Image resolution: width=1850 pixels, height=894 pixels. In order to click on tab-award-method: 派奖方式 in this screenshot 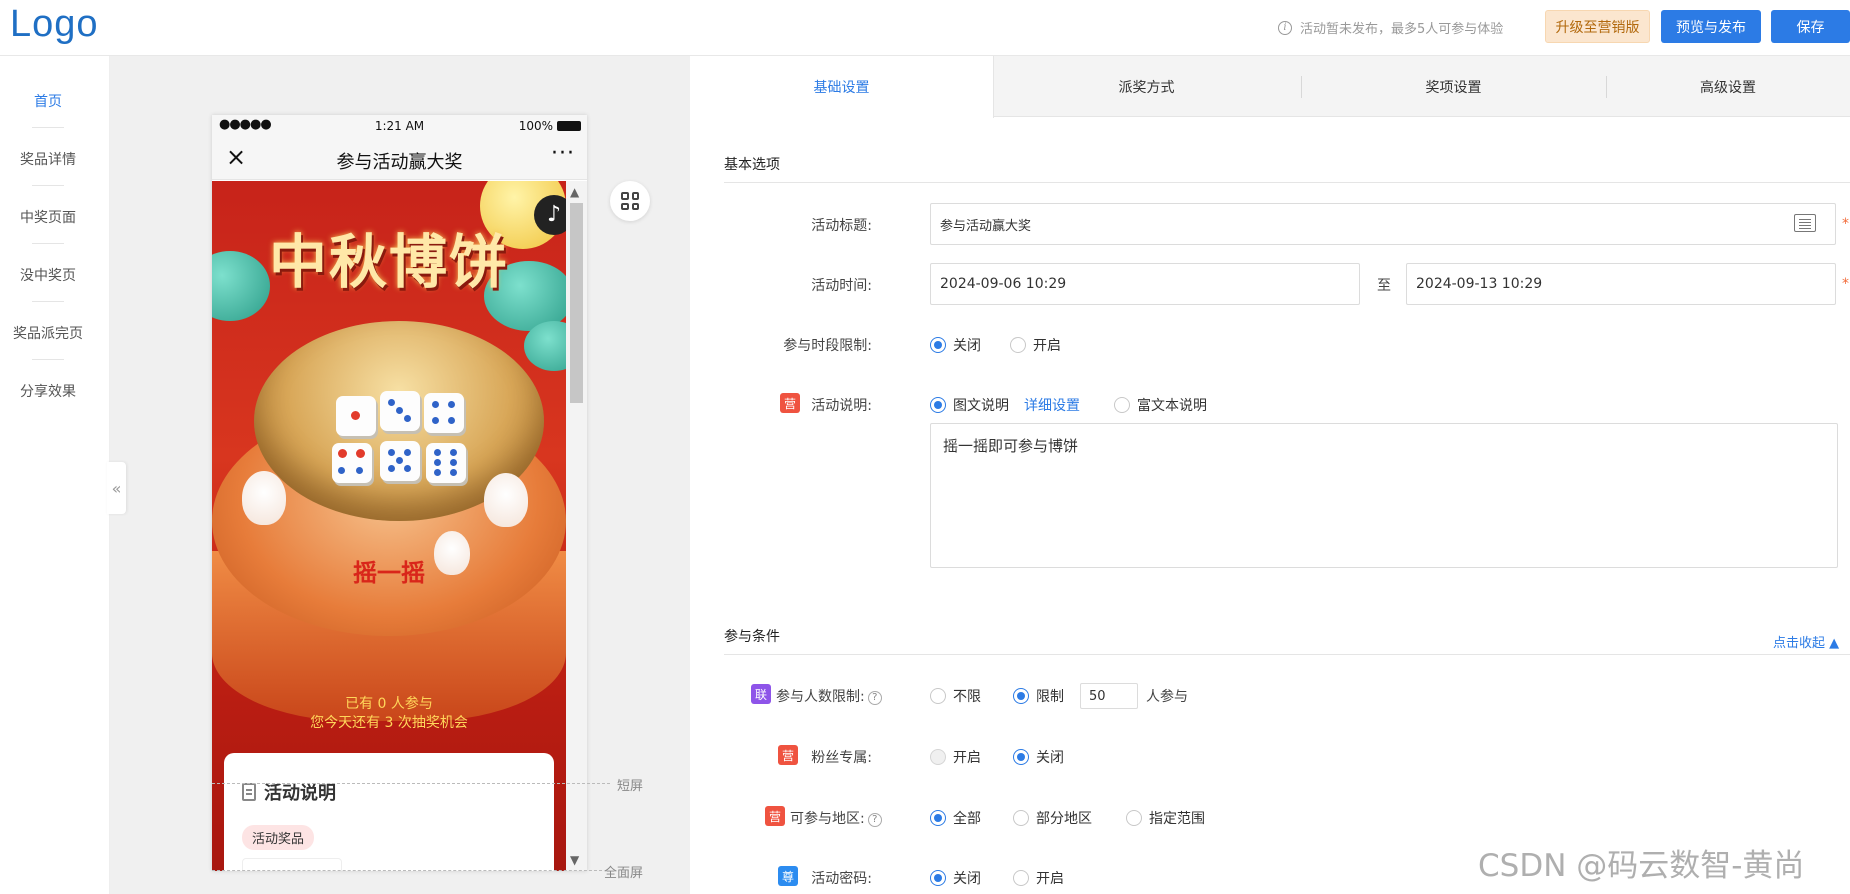, I will do `click(1146, 86)`.